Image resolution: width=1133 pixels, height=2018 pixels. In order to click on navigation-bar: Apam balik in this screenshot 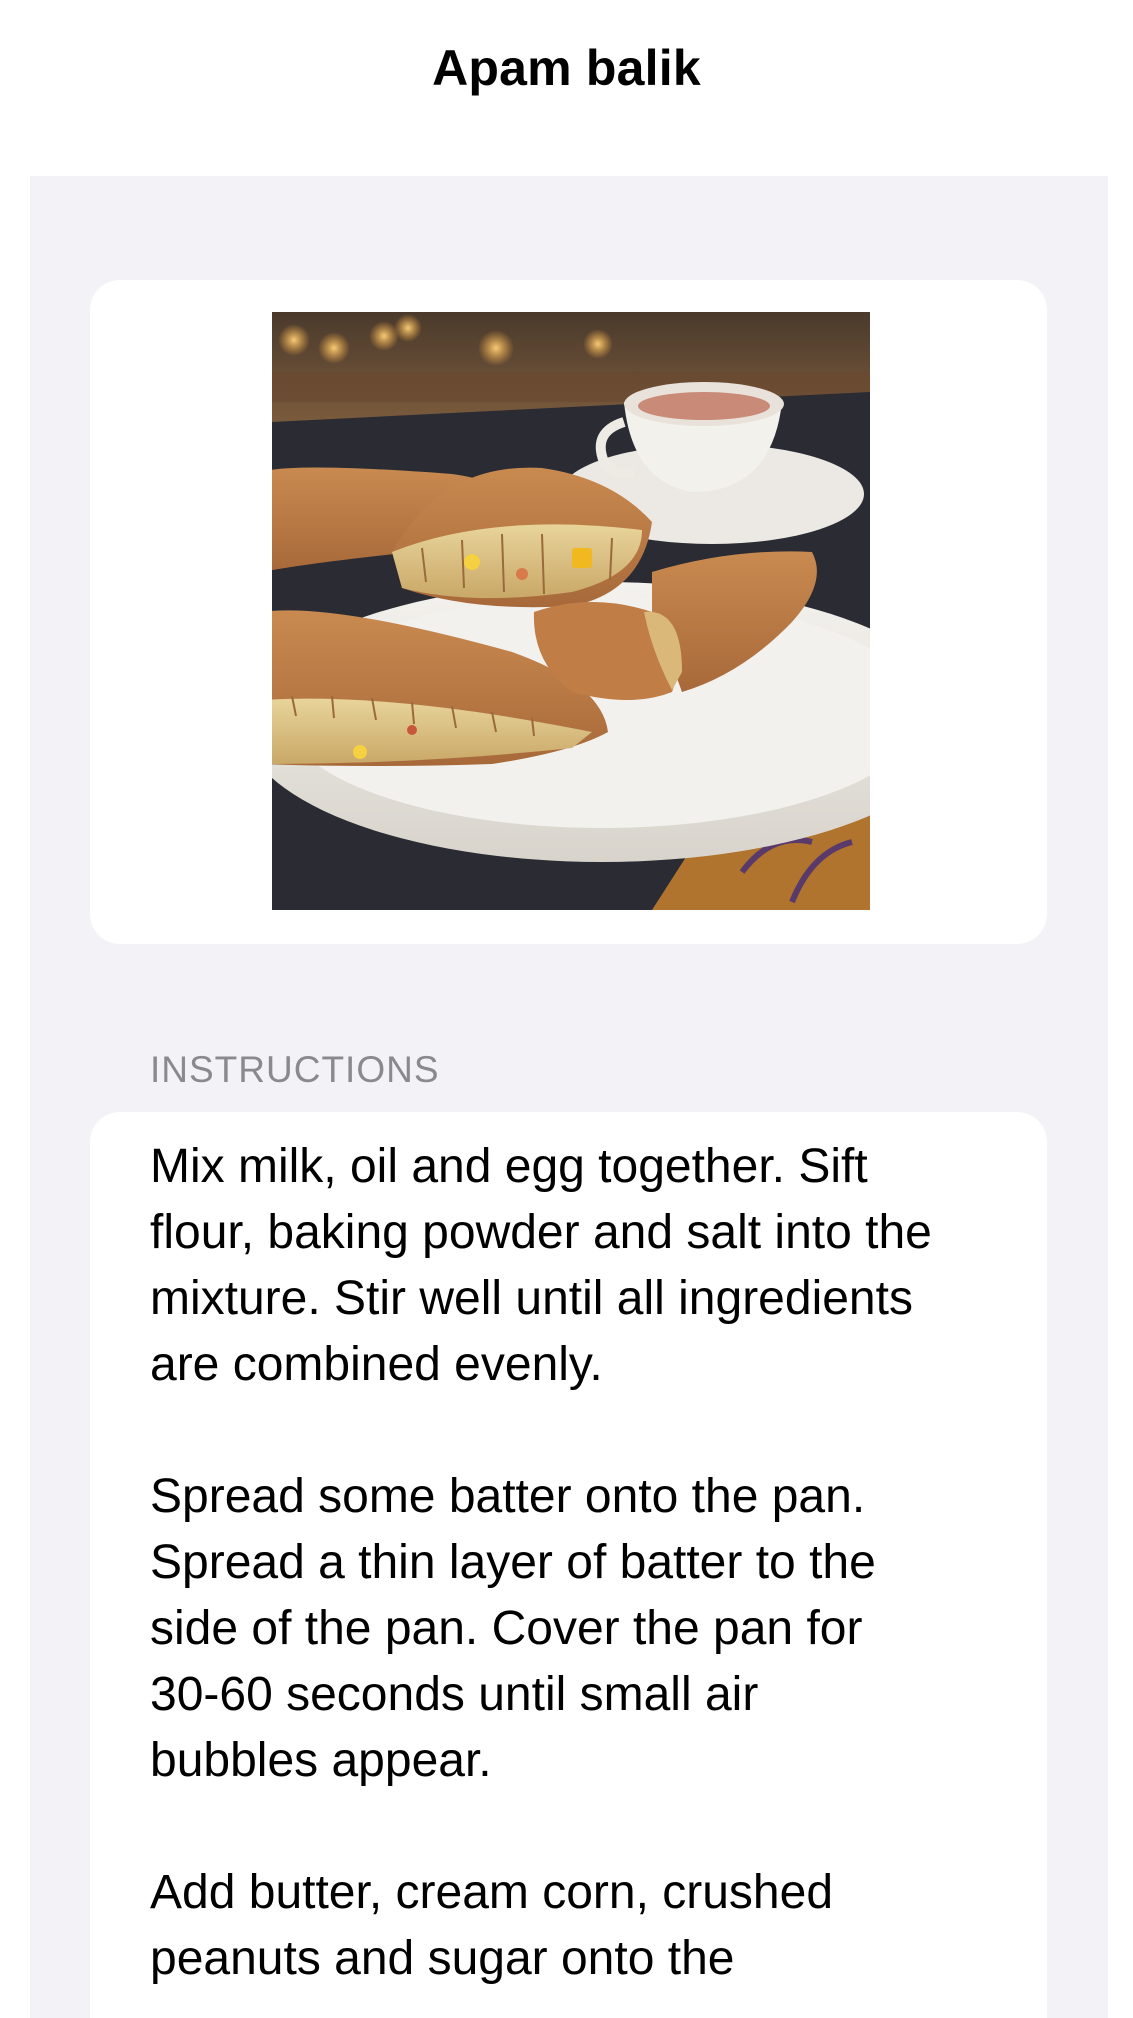, I will do `click(566, 88)`.